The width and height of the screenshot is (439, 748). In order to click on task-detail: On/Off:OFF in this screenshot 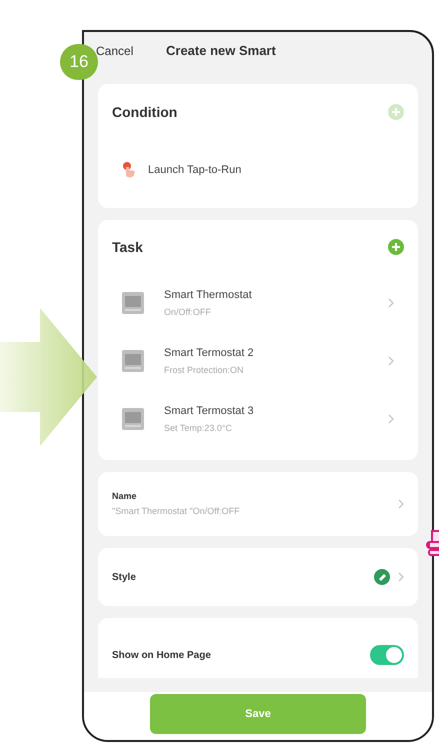, I will do `click(188, 312)`.